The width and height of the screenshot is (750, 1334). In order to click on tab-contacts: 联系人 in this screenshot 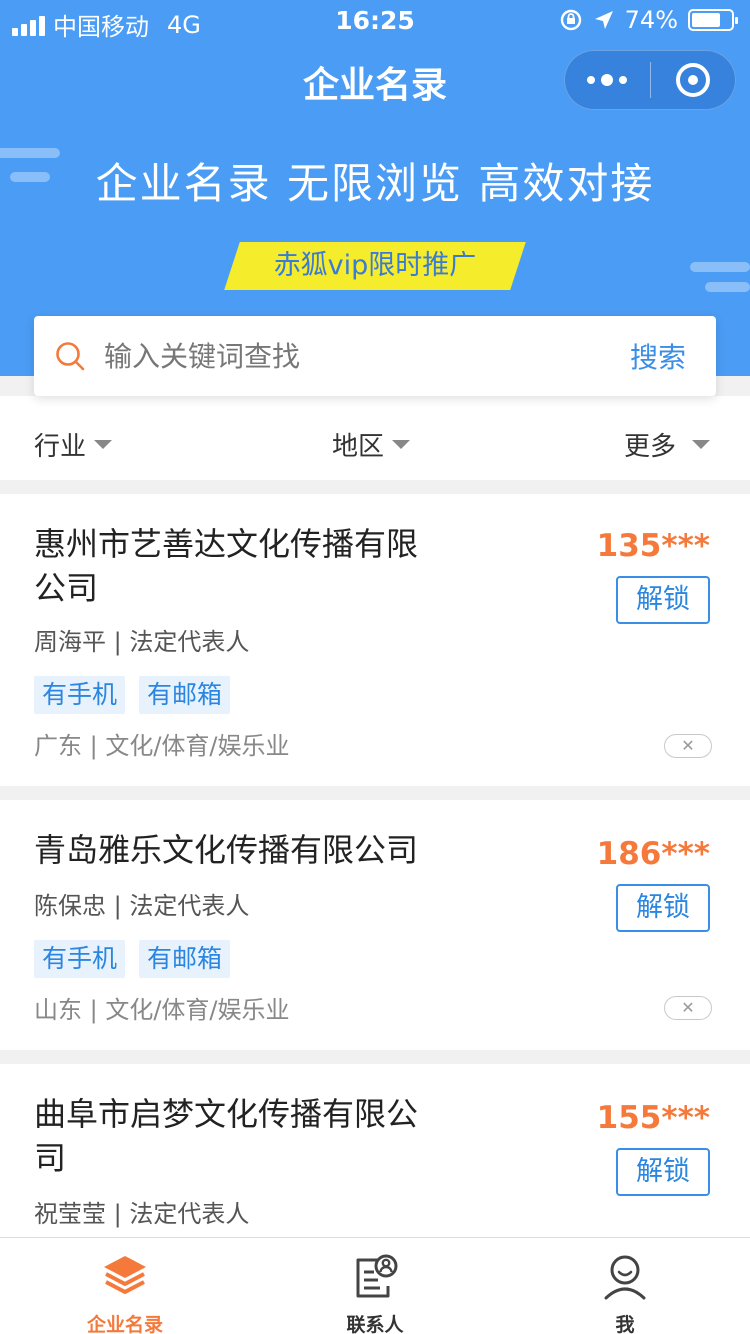, I will do `click(375, 1286)`.